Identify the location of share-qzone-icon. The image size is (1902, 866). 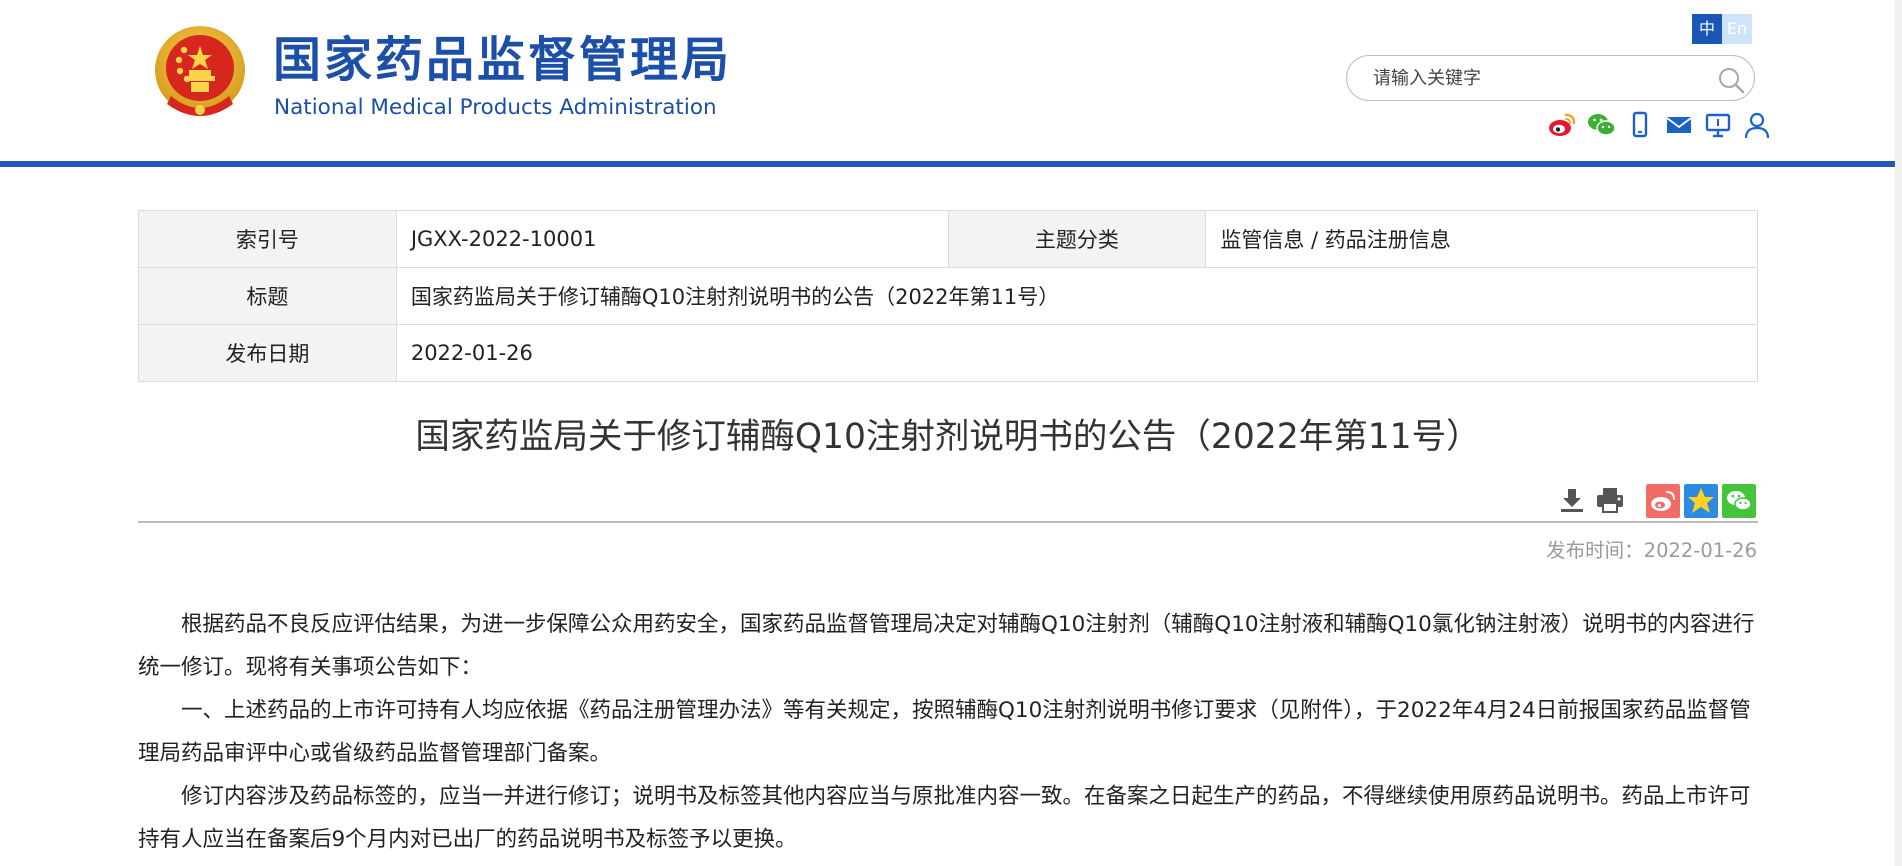
(1701, 501).